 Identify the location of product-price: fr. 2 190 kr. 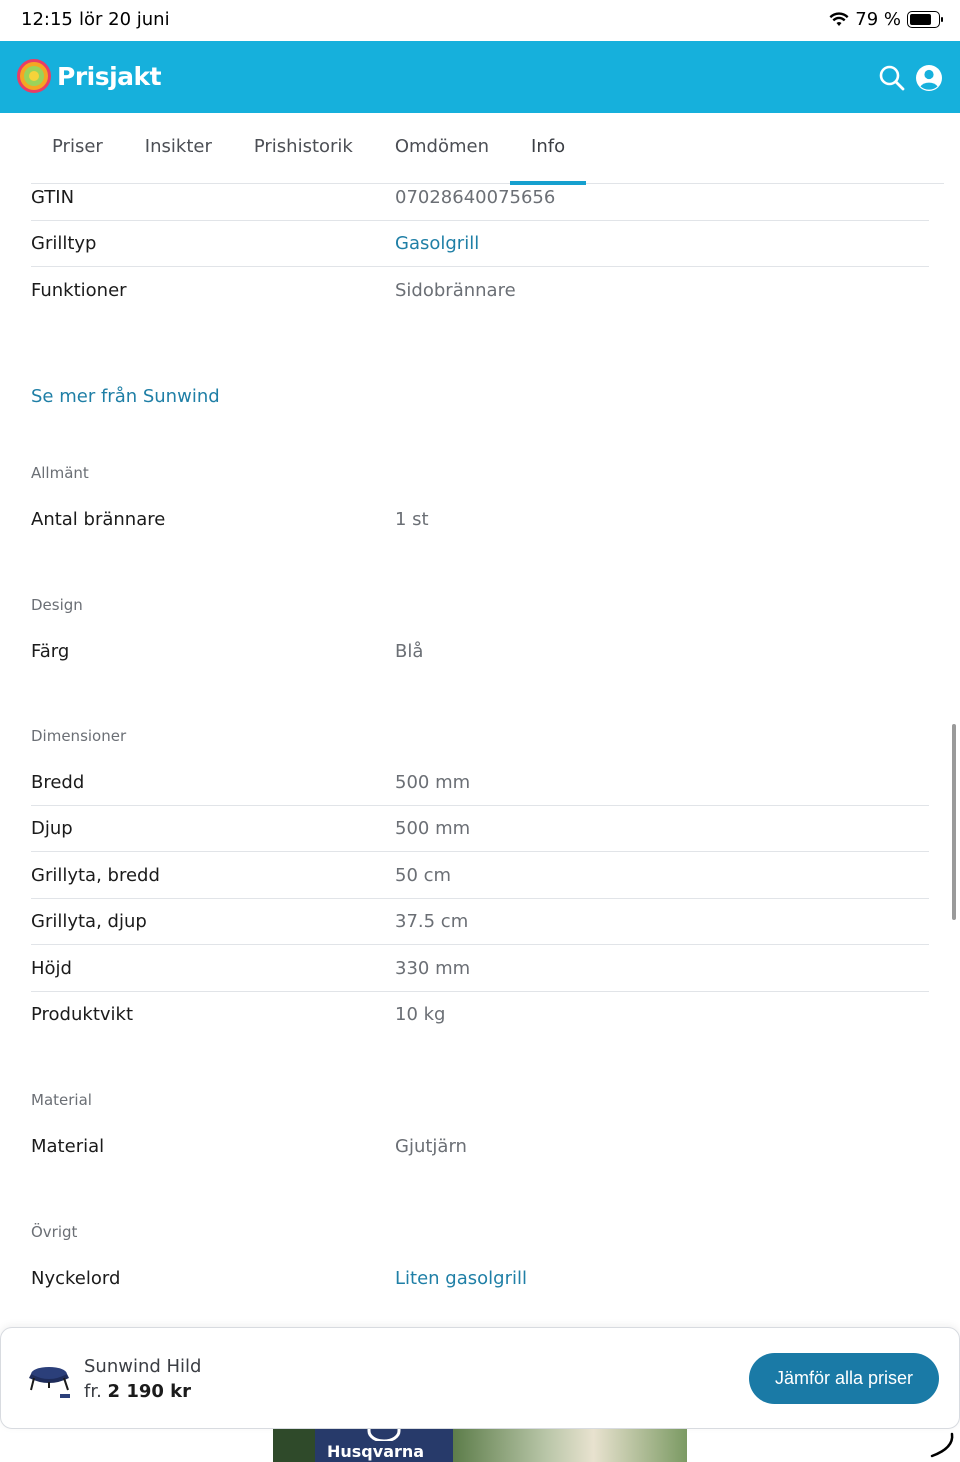
(137, 1391).